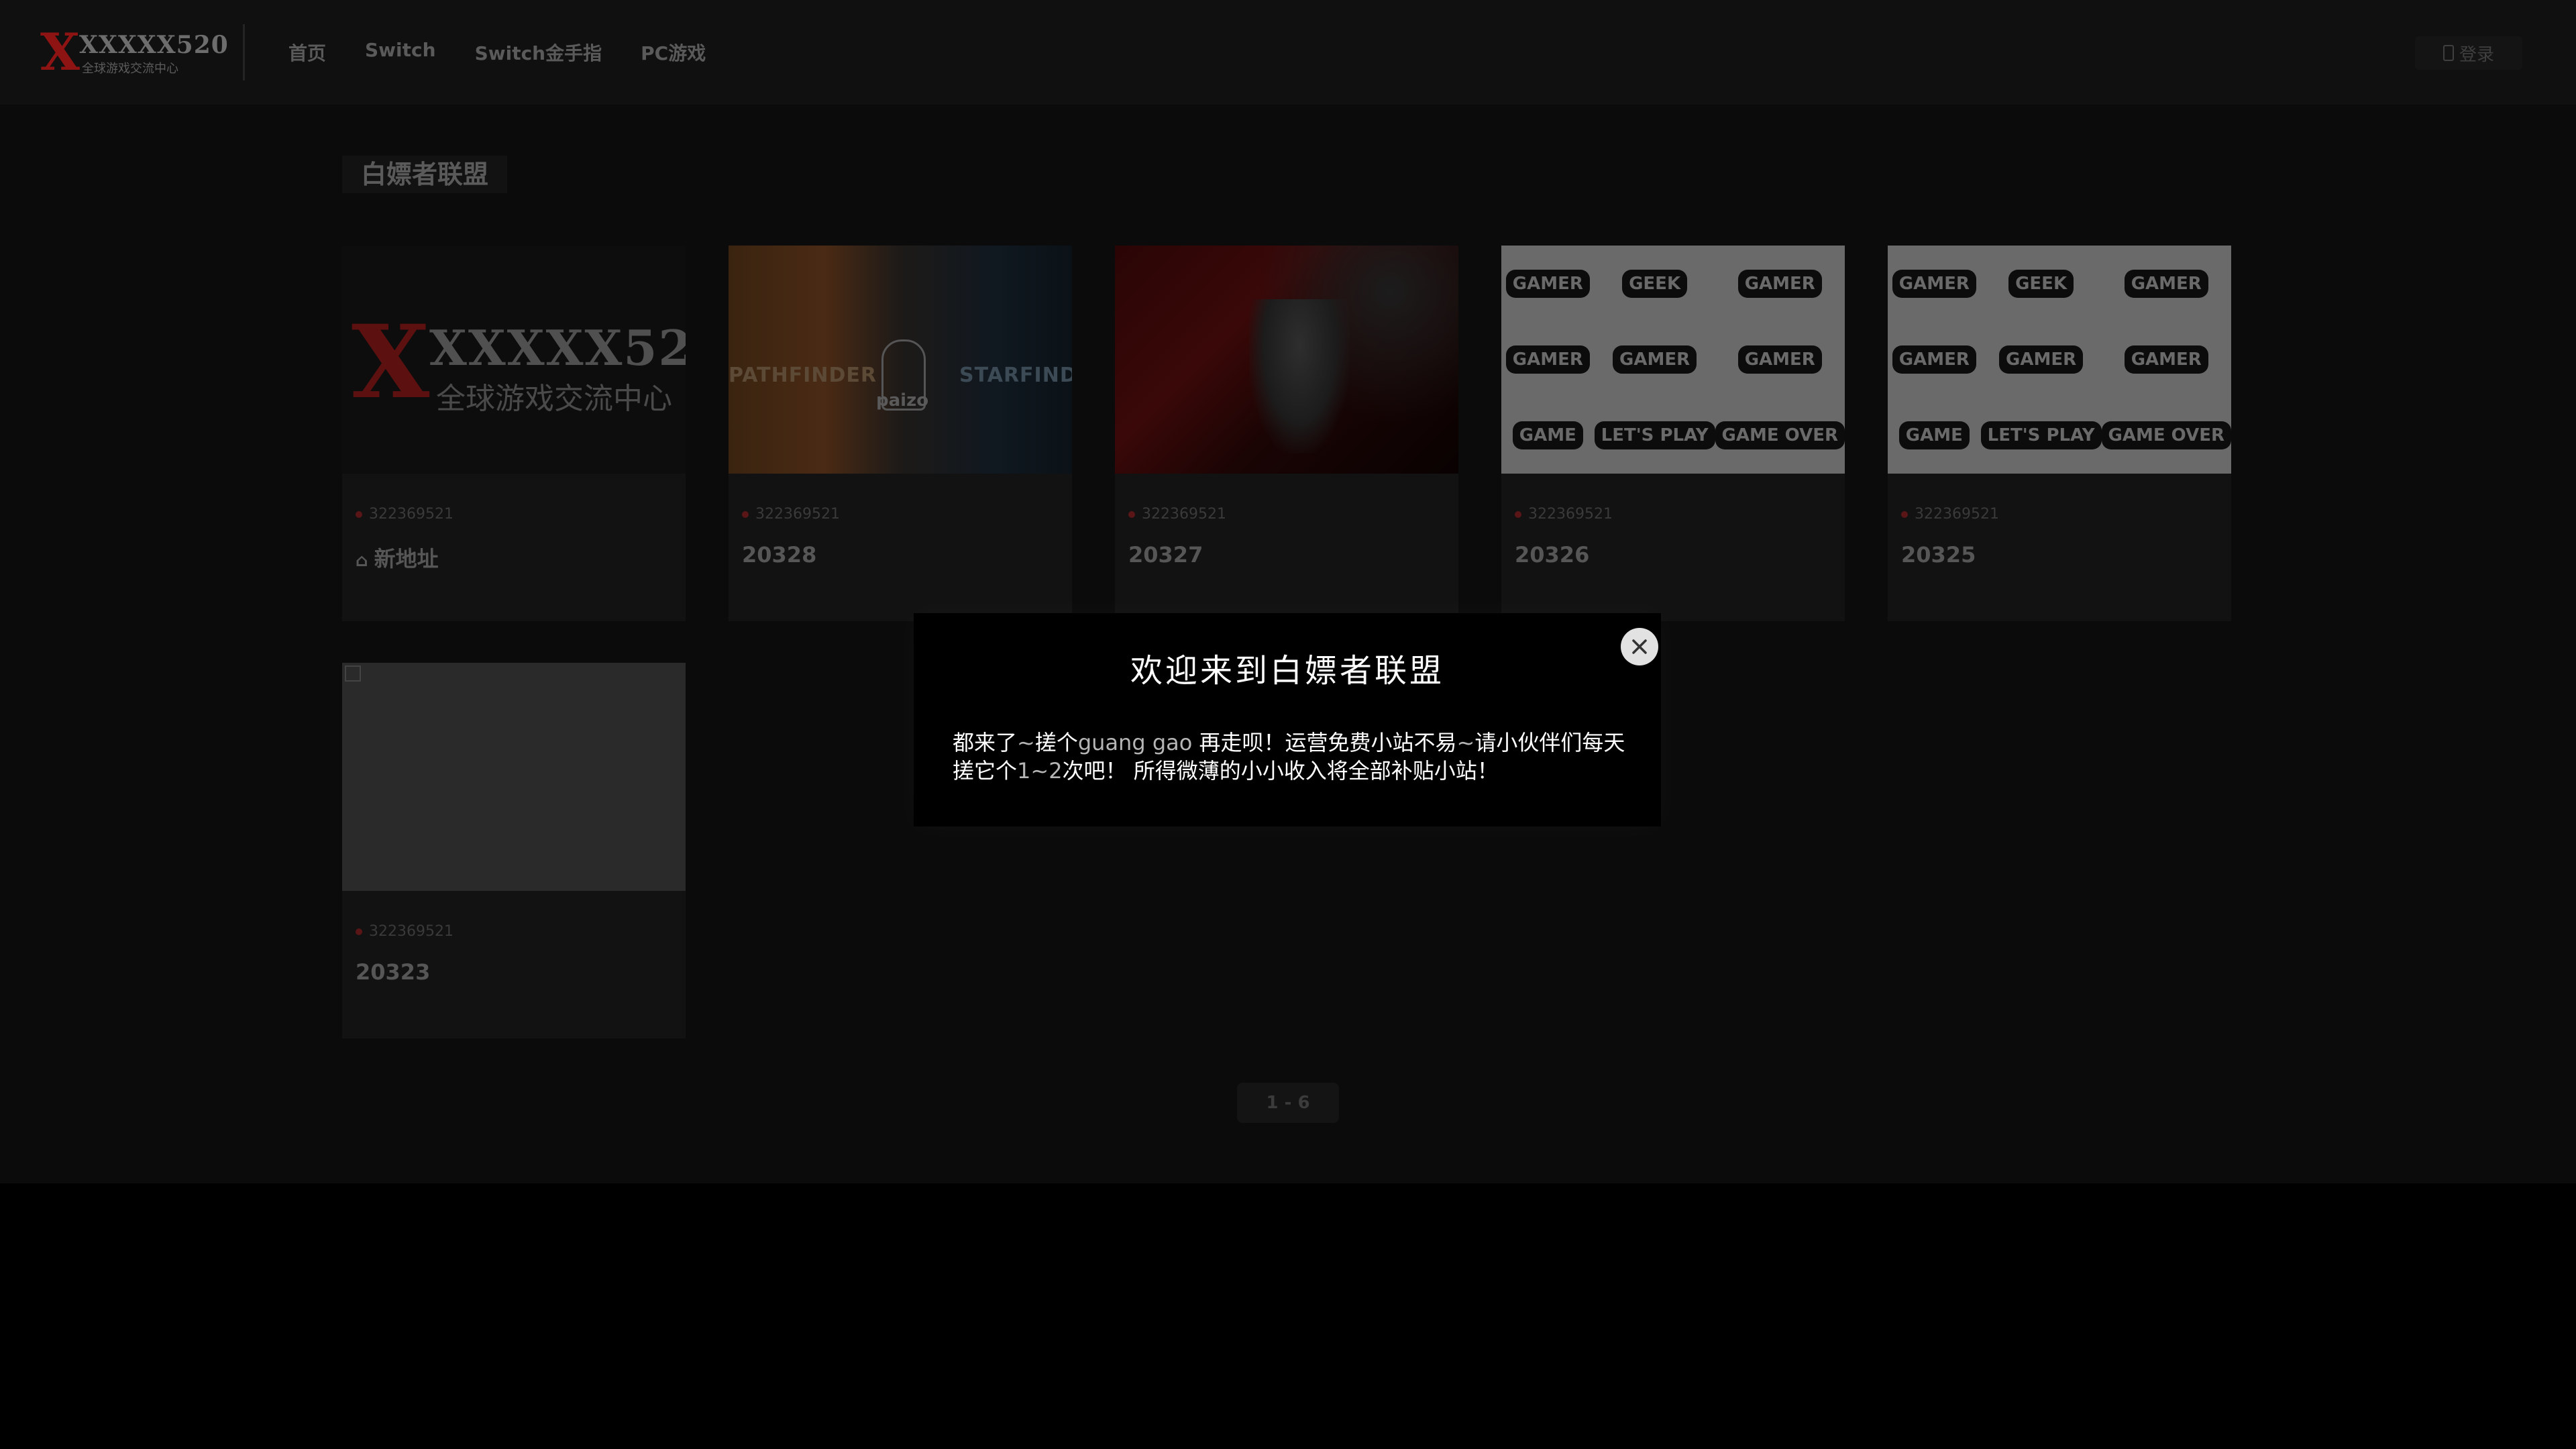  I want to click on modal-text: 都来了, so click(985, 742).